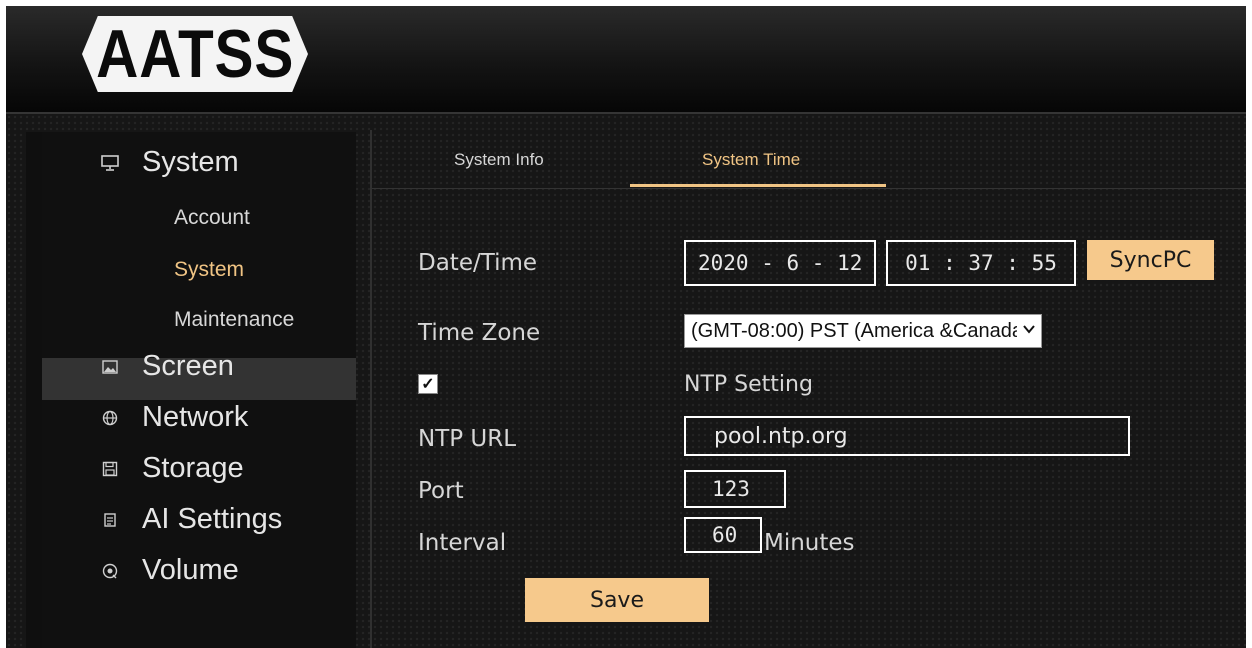  I want to click on sidebar-item-storage: Storage, so click(165, 468).